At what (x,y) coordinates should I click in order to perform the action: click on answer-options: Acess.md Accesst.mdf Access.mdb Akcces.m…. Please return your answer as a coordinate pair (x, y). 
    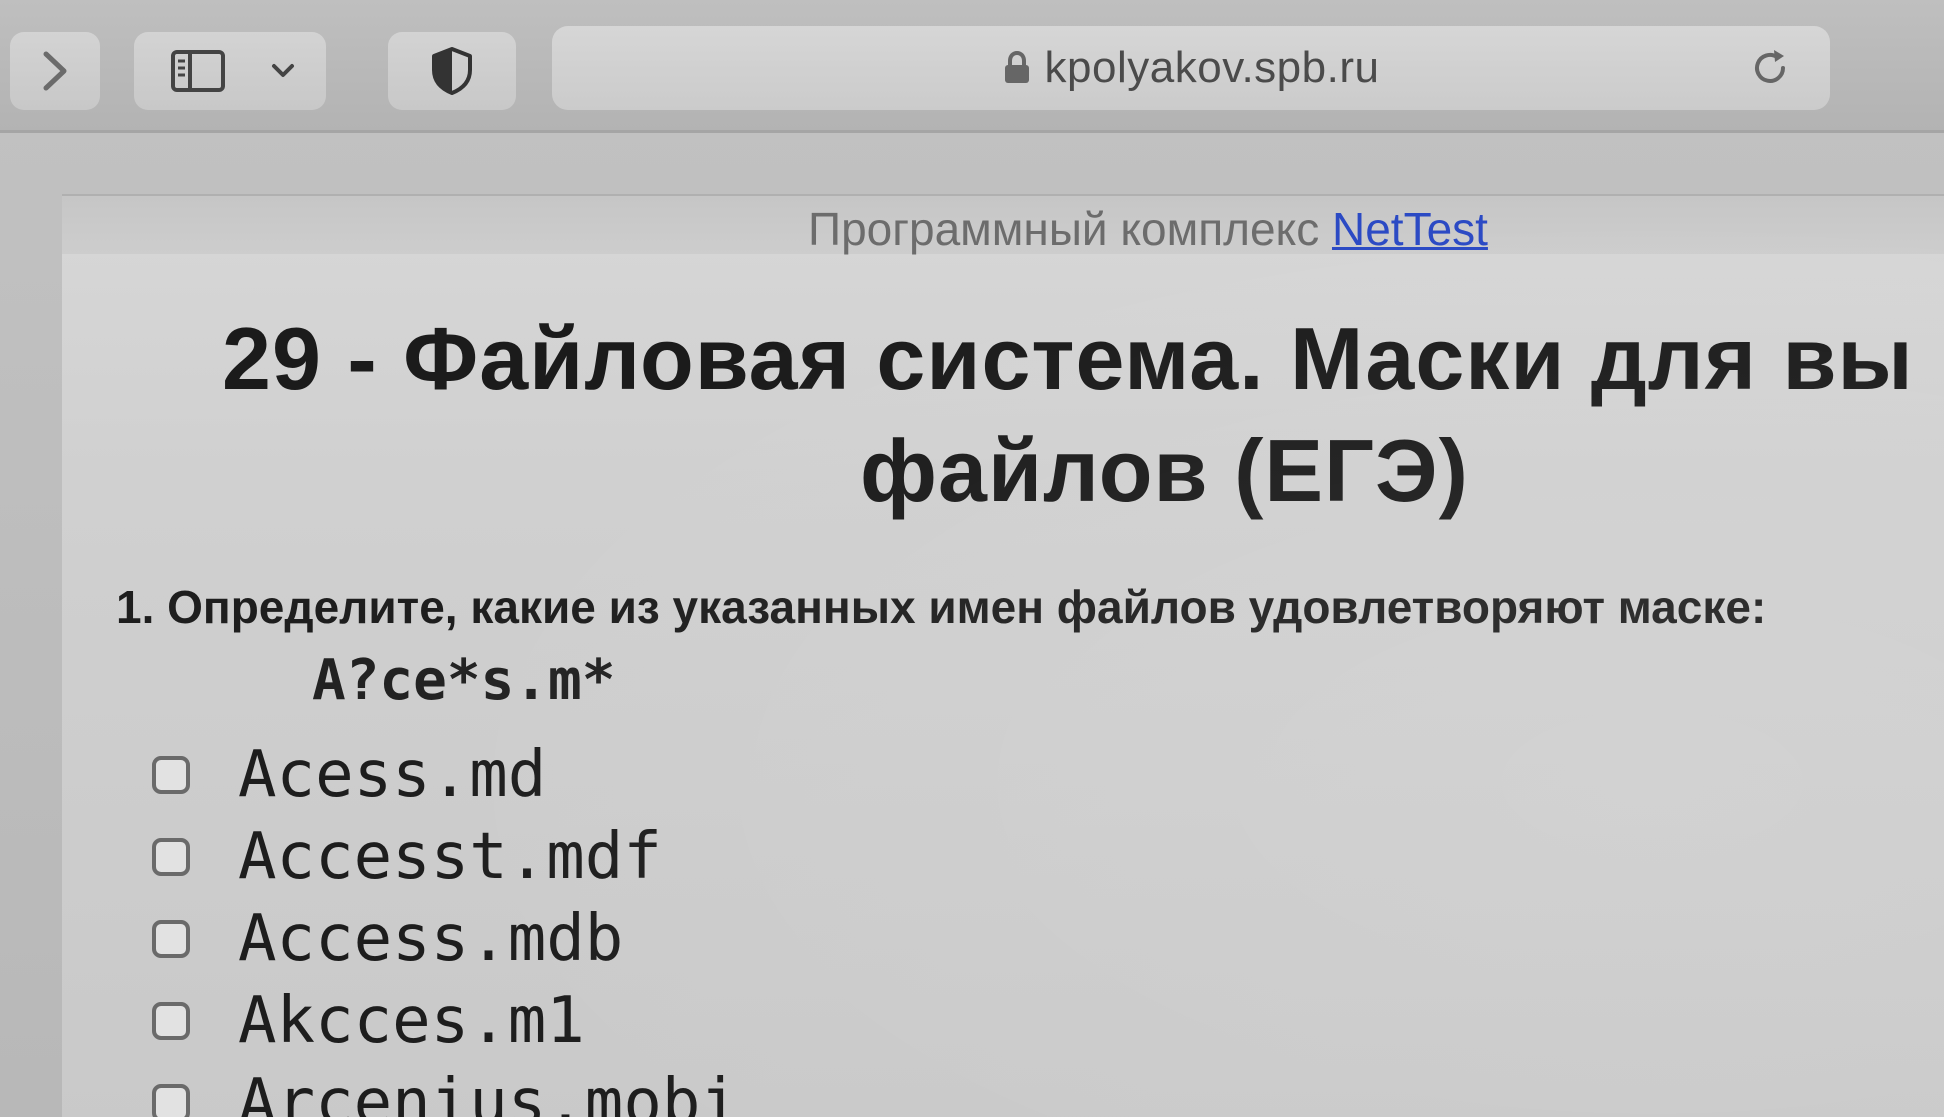
    Looking at the image, I should click on (445, 925).